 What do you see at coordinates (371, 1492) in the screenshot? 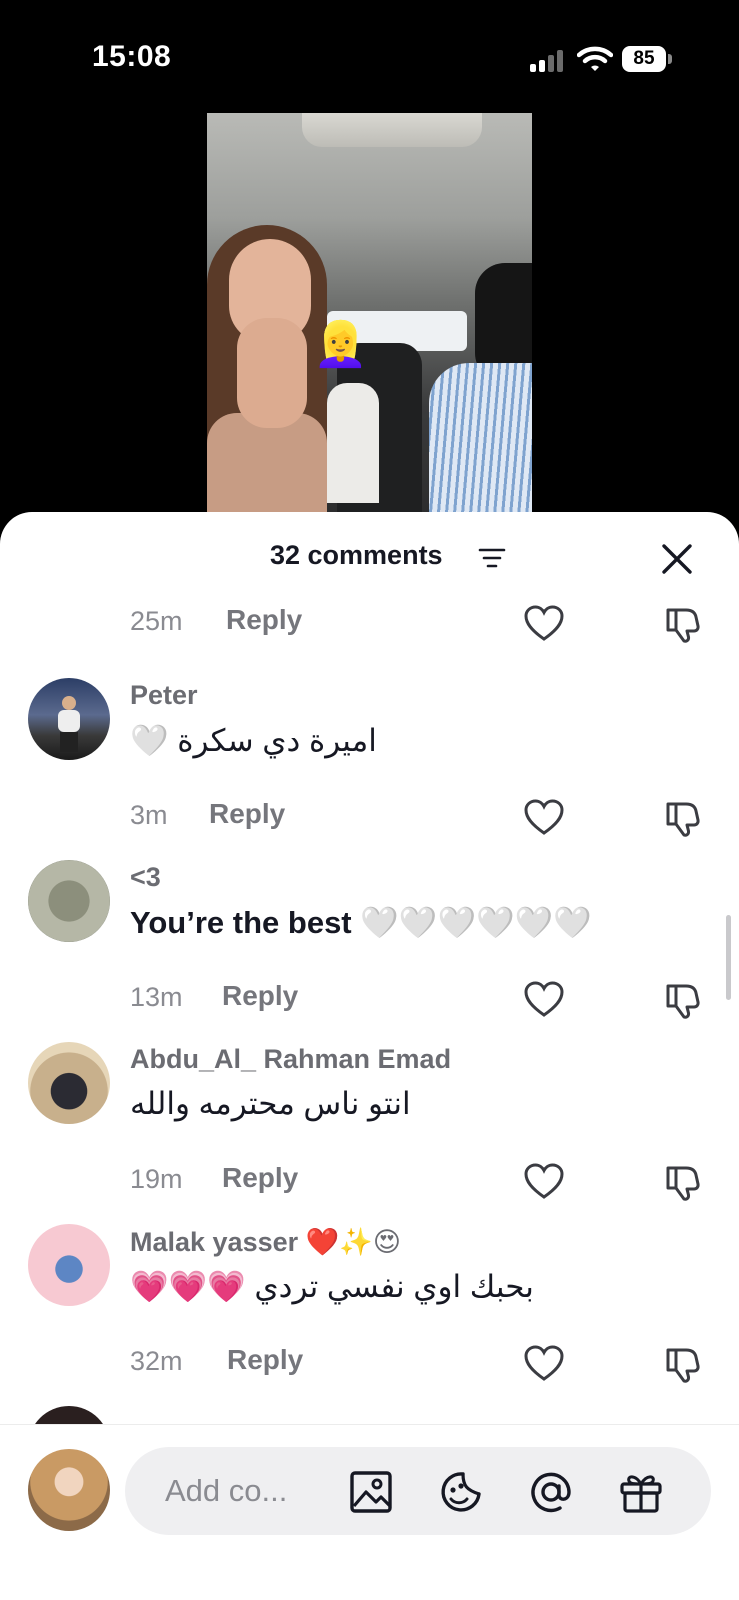
I see `image-icon` at bounding box center [371, 1492].